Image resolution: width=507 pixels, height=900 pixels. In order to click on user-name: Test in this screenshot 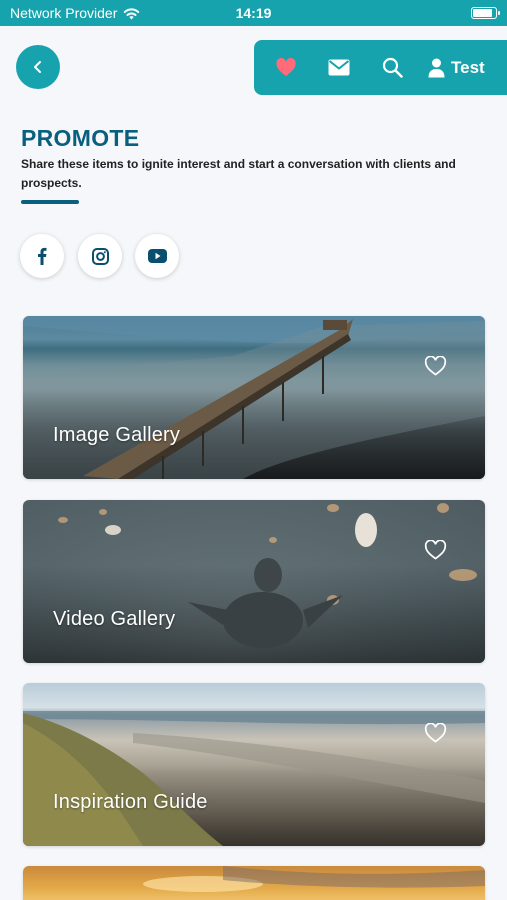, I will do `click(468, 67)`.